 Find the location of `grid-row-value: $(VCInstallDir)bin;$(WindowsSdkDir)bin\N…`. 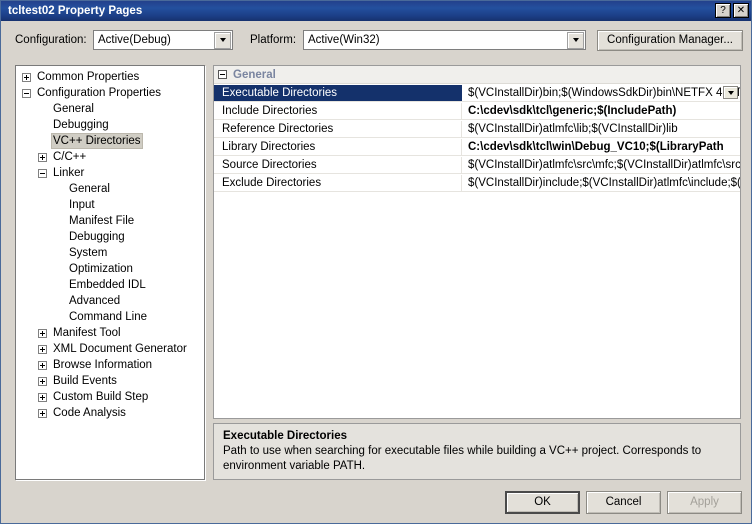

grid-row-value: $(VCInstallDir)bin;$(WindowsSdkDir)bin\N… is located at coordinates (601, 93).